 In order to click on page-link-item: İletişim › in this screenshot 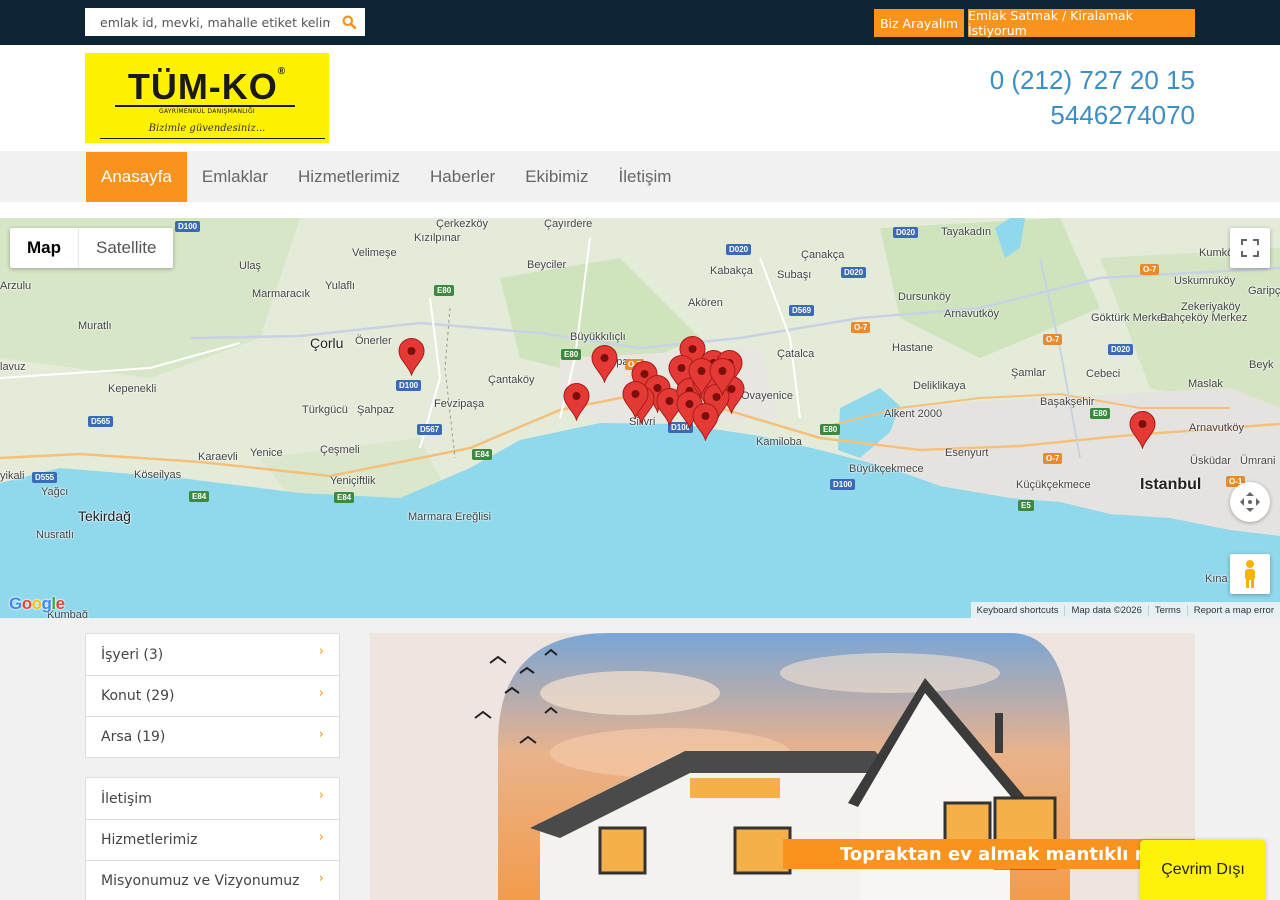, I will do `click(212, 798)`.